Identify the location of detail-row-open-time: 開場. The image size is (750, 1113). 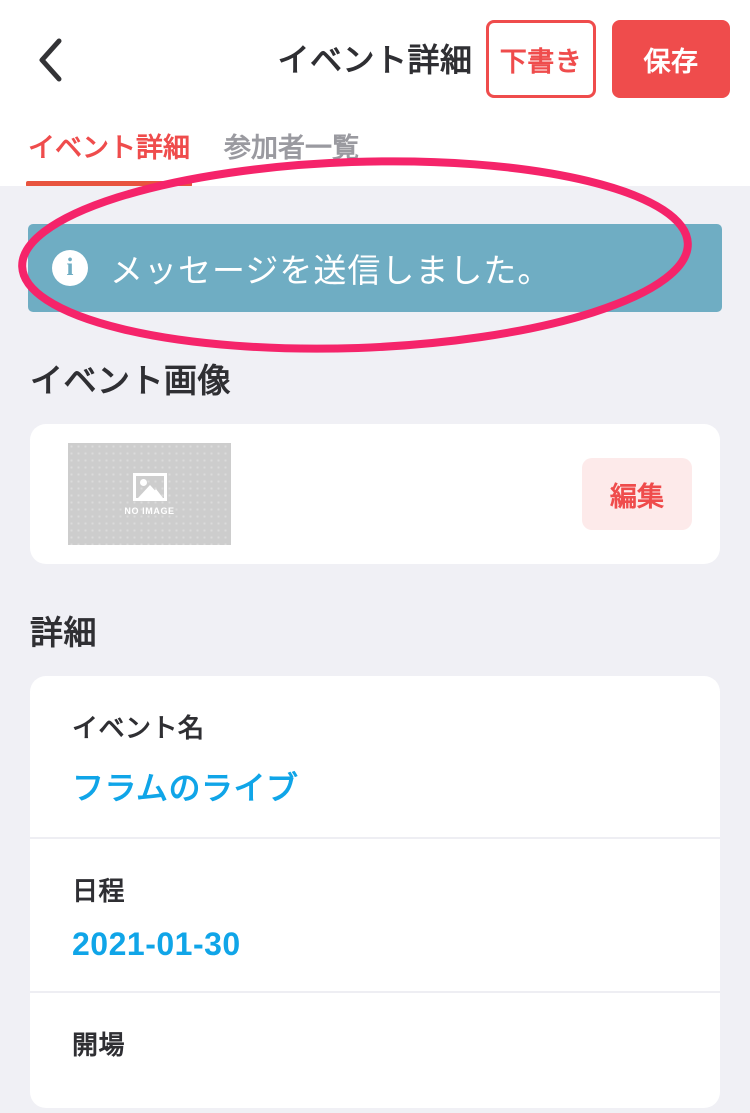
(375, 1050).